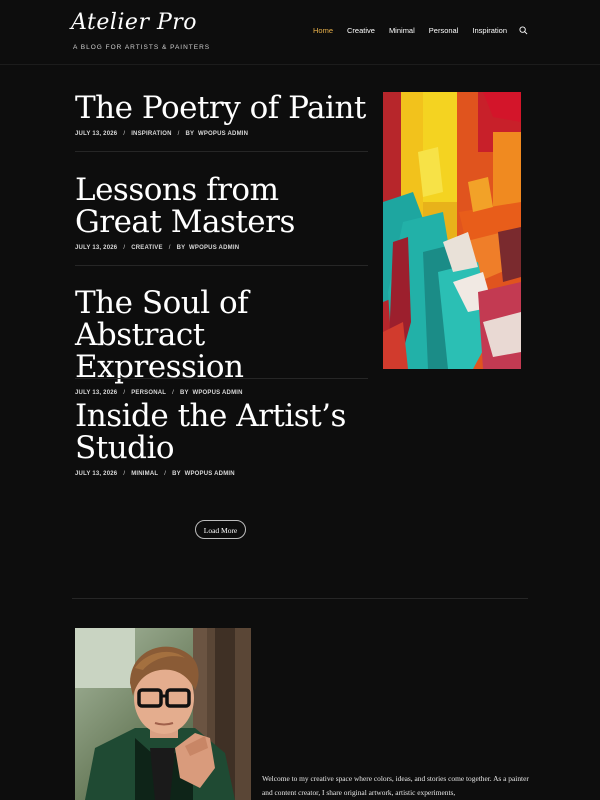 The height and width of the screenshot is (800, 600). Describe the element at coordinates (221, 206) in the screenshot. I see `post-title: Lessons from Great Masters` at that location.